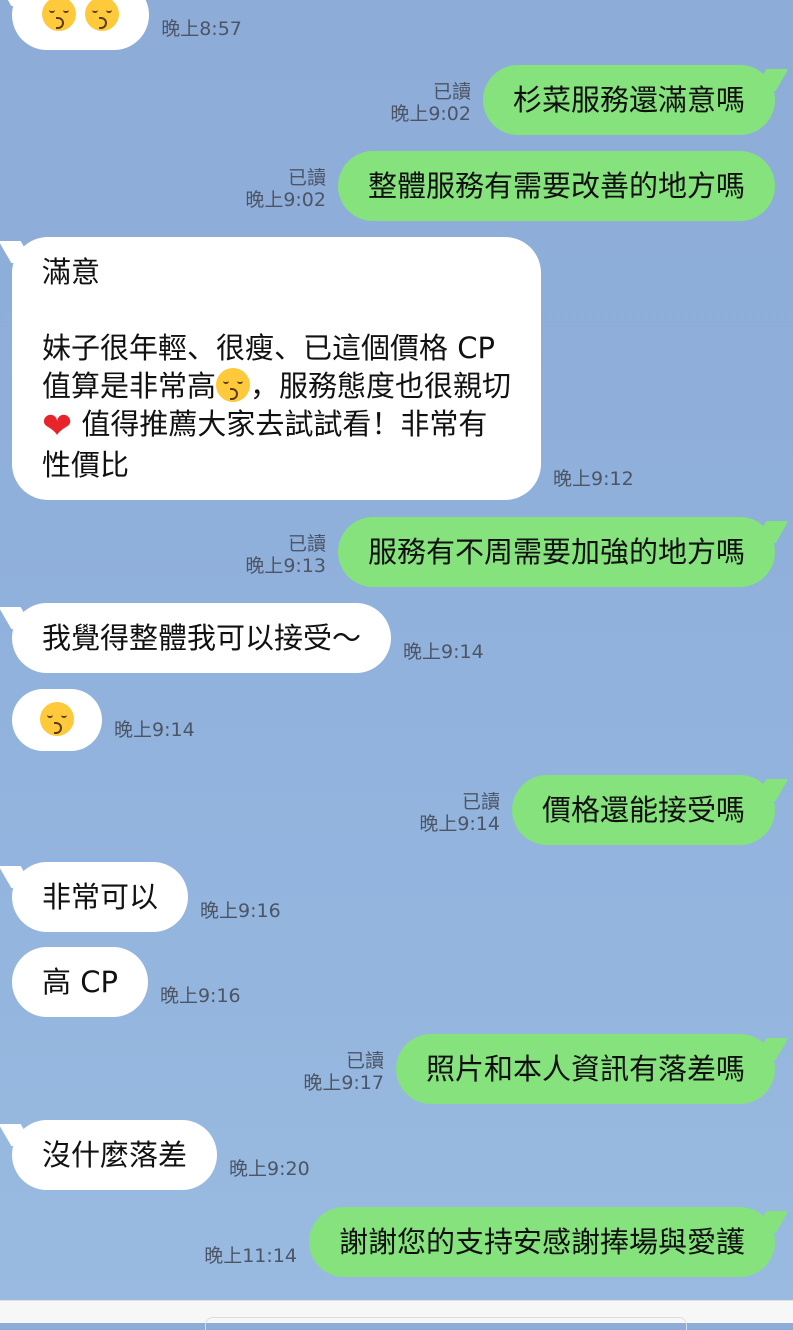  I want to click on timestamp: 晚上9:13, so click(285, 566).